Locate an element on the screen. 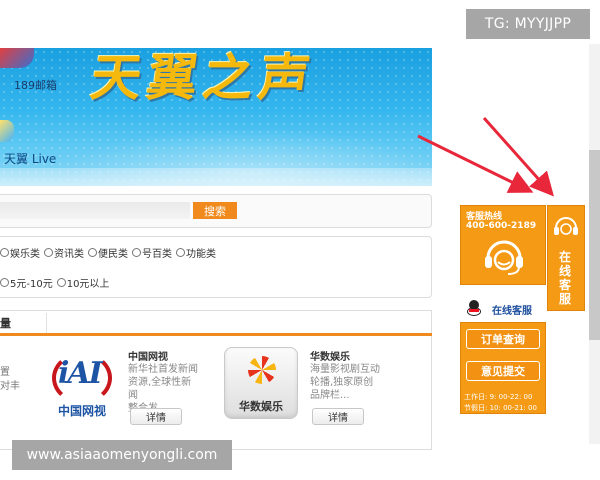 The height and width of the screenshot is (480, 600). qq-service-label: 在线客服 is located at coordinates (512, 309).